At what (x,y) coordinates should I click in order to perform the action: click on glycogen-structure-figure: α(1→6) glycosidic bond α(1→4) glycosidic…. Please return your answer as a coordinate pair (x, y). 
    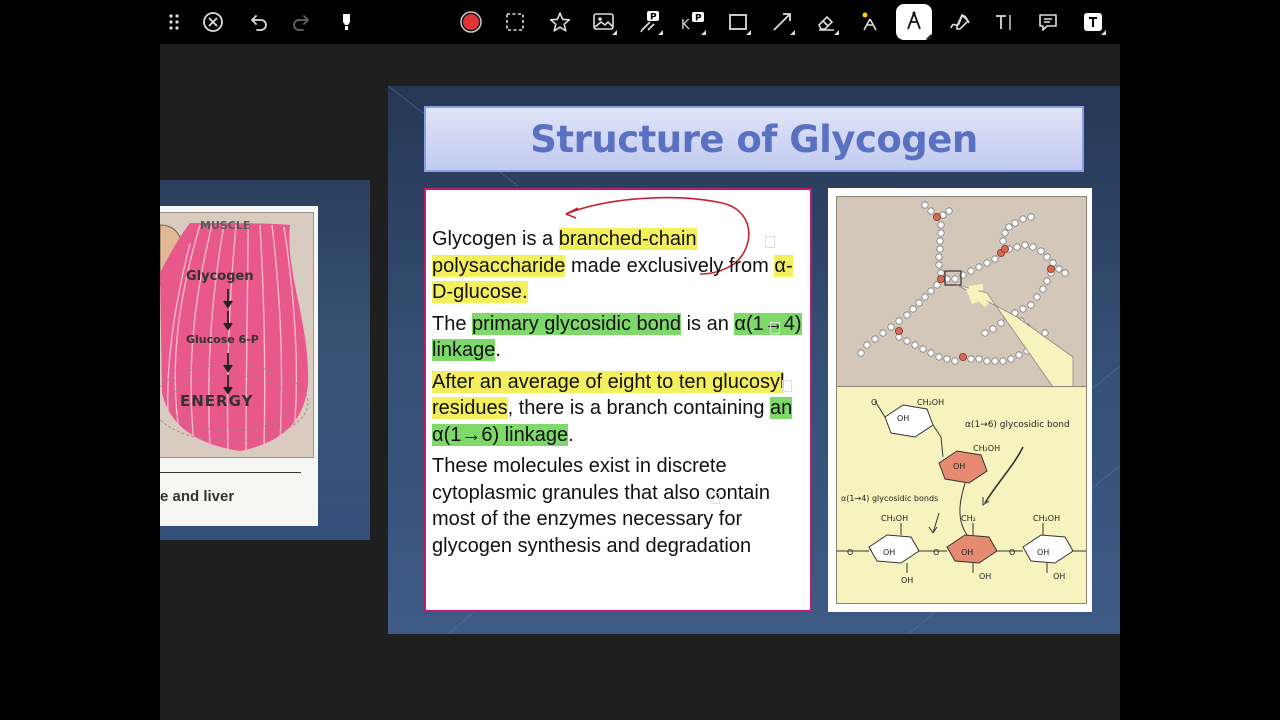
    Looking at the image, I should click on (960, 400).